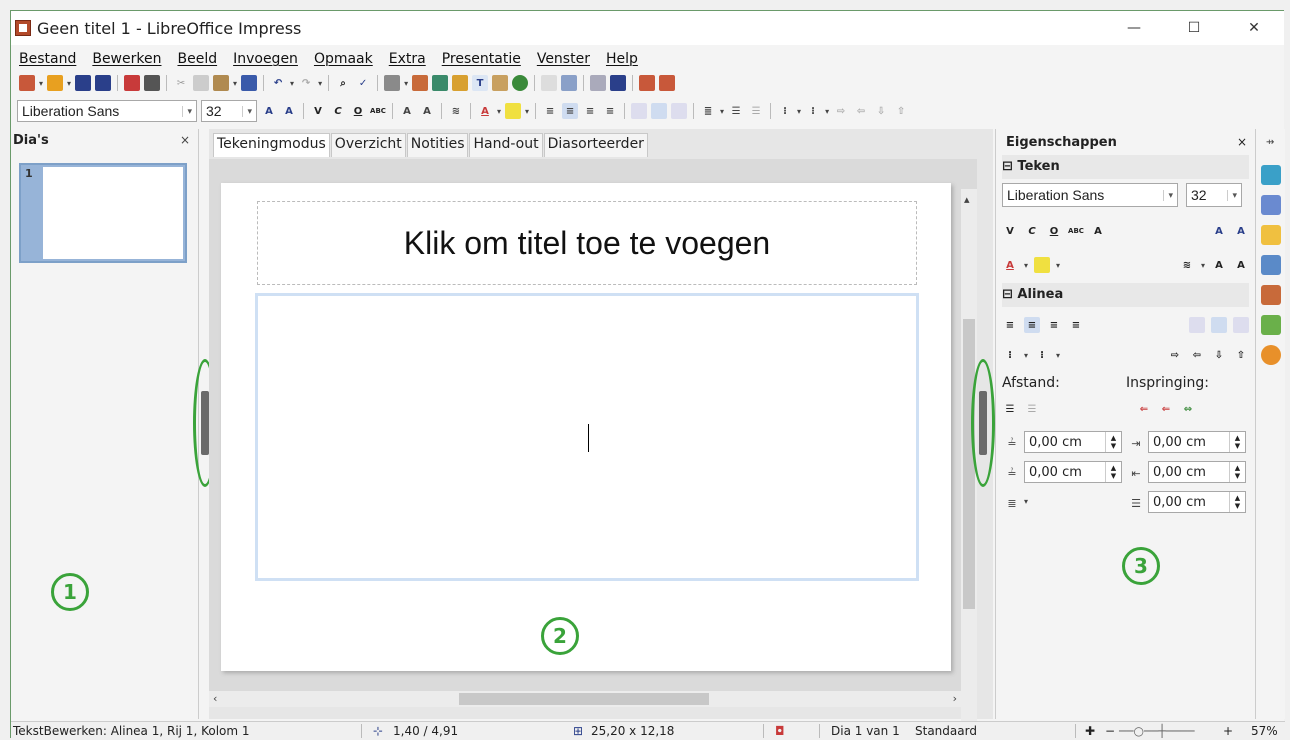 This screenshot has width=1290, height=740. Describe the element at coordinates (622, 59) in the screenshot. I see `menu-help: Help` at that location.